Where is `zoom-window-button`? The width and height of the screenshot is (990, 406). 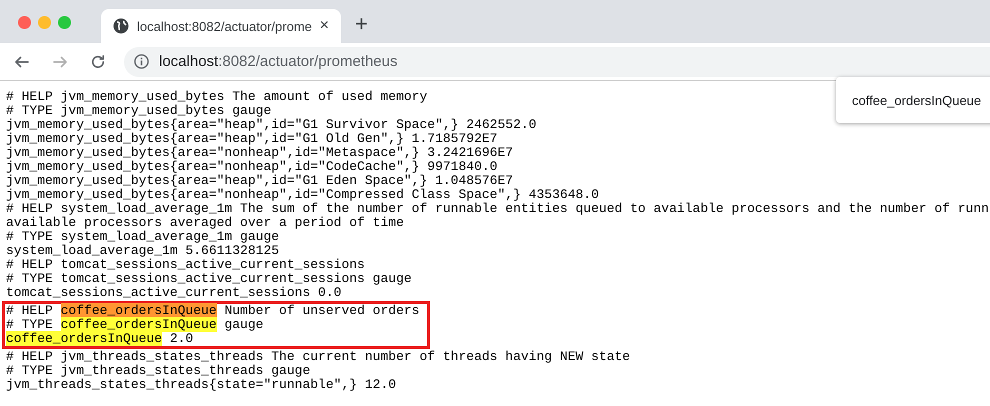 zoom-window-button is located at coordinates (64, 22).